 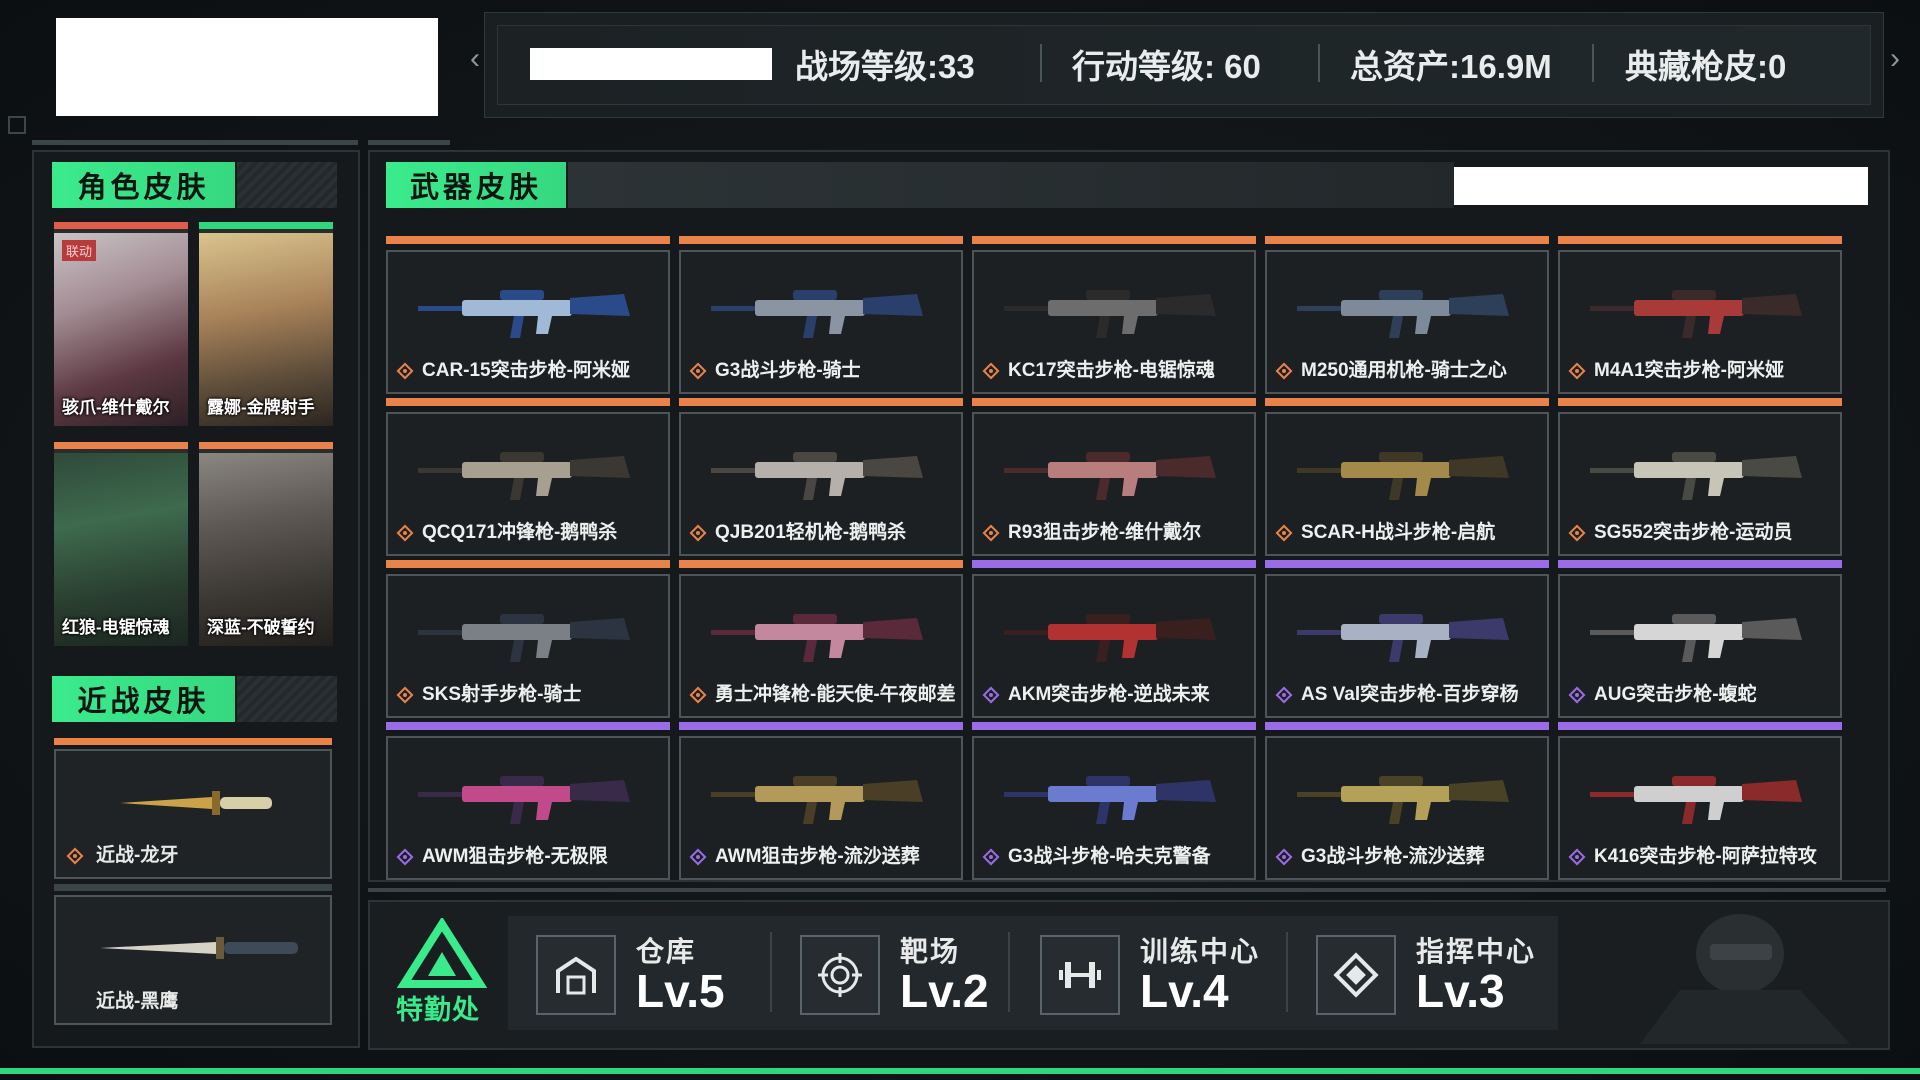 What do you see at coordinates (1407, 639) in the screenshot?
I see `weapon-skin-card: AS Val突击步枪-百步穿杨` at bounding box center [1407, 639].